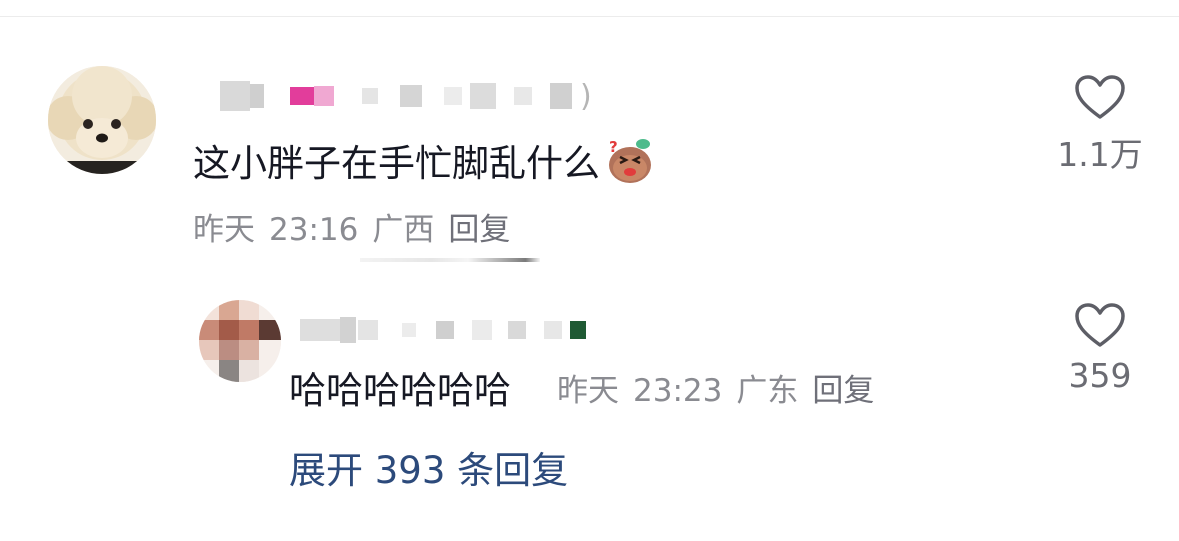 The height and width of the screenshot is (541, 1179). Describe the element at coordinates (403, 230) in the screenshot. I see `comment-location: 广西` at that location.